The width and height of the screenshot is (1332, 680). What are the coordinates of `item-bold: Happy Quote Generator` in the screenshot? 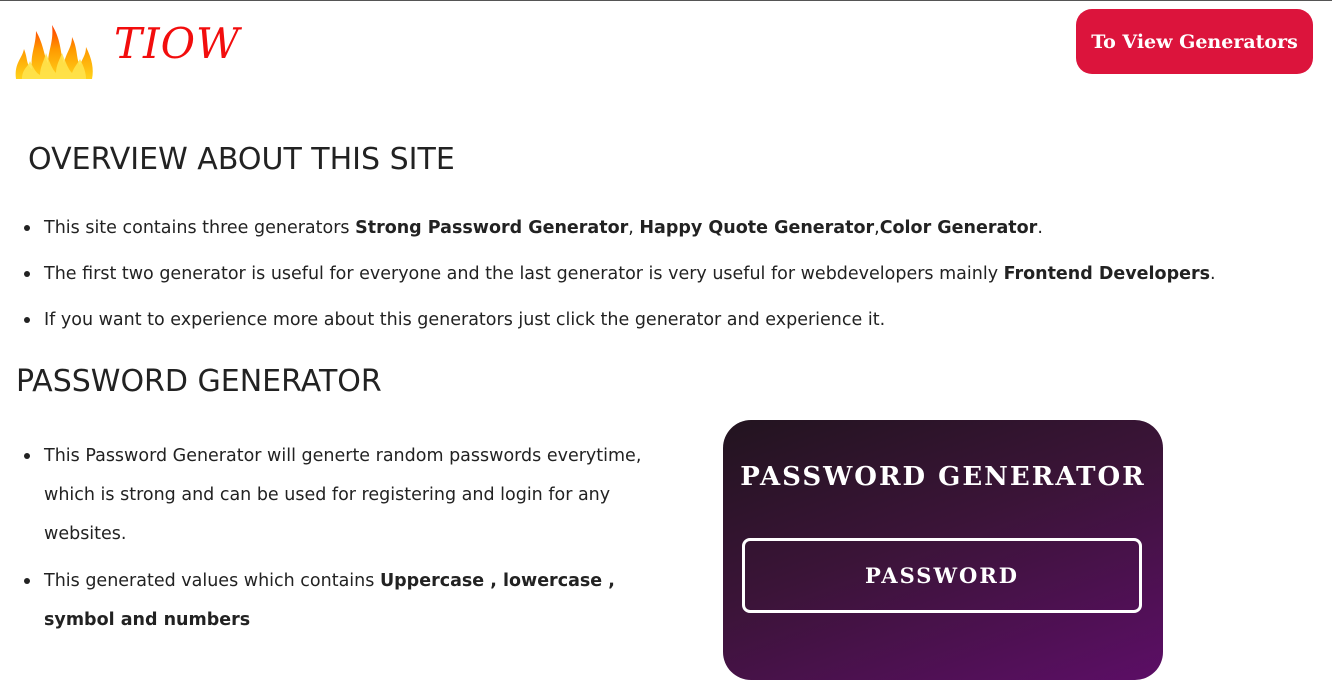 It's located at (757, 228).